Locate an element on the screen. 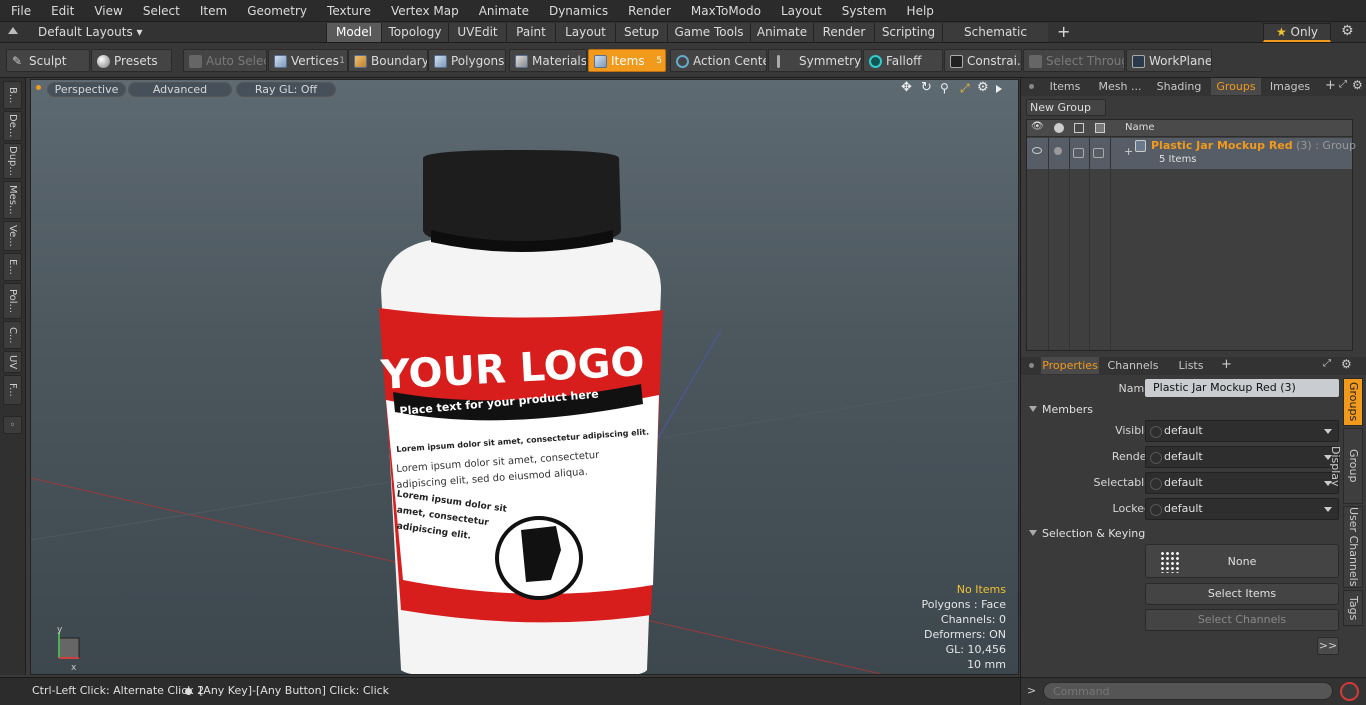 Image resolution: width=1366 pixels, height=705 pixels. tab-properties: Properties is located at coordinates (1070, 365).